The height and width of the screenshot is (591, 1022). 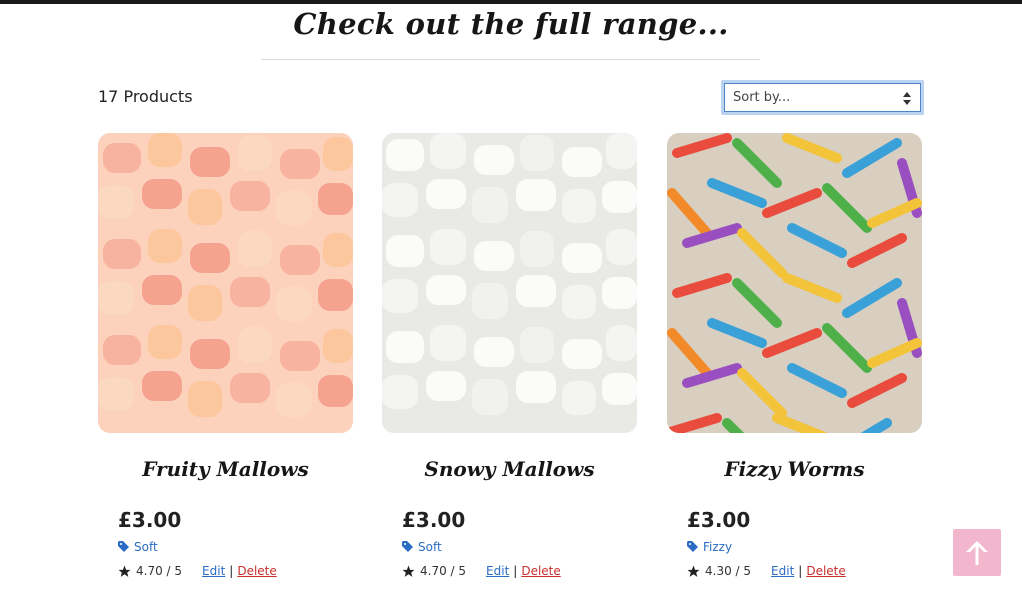 I want to click on scroll-to-top-button, so click(x=977, y=552).